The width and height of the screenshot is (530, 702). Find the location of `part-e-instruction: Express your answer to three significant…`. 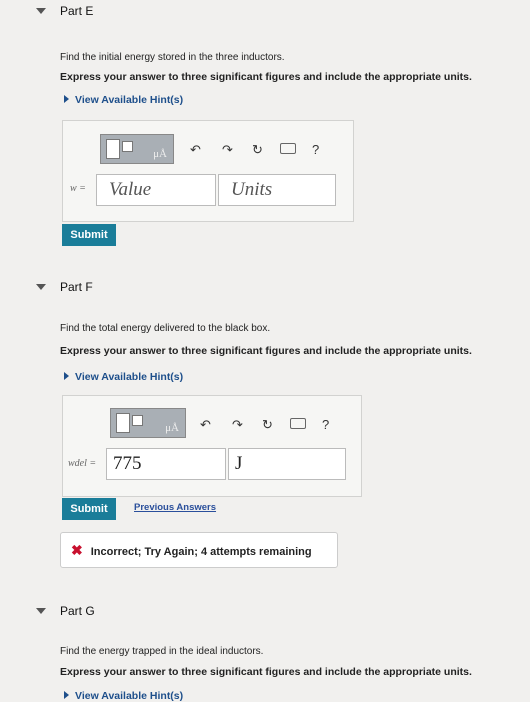

part-e-instruction: Express your answer to three significant… is located at coordinates (266, 77).